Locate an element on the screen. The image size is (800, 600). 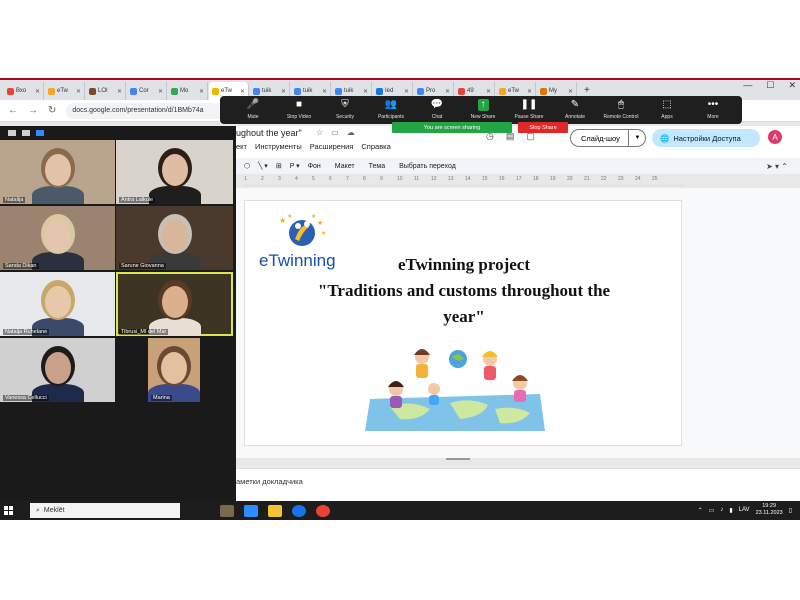
zoom-more-button: ••• More is located at coordinates (713, 109).